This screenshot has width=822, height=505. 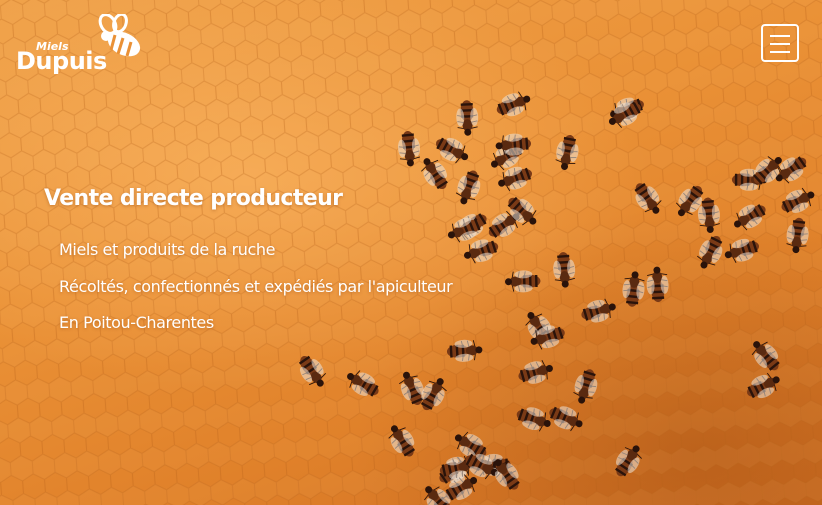 I want to click on hamburger-menu-button, so click(x=780, y=43).